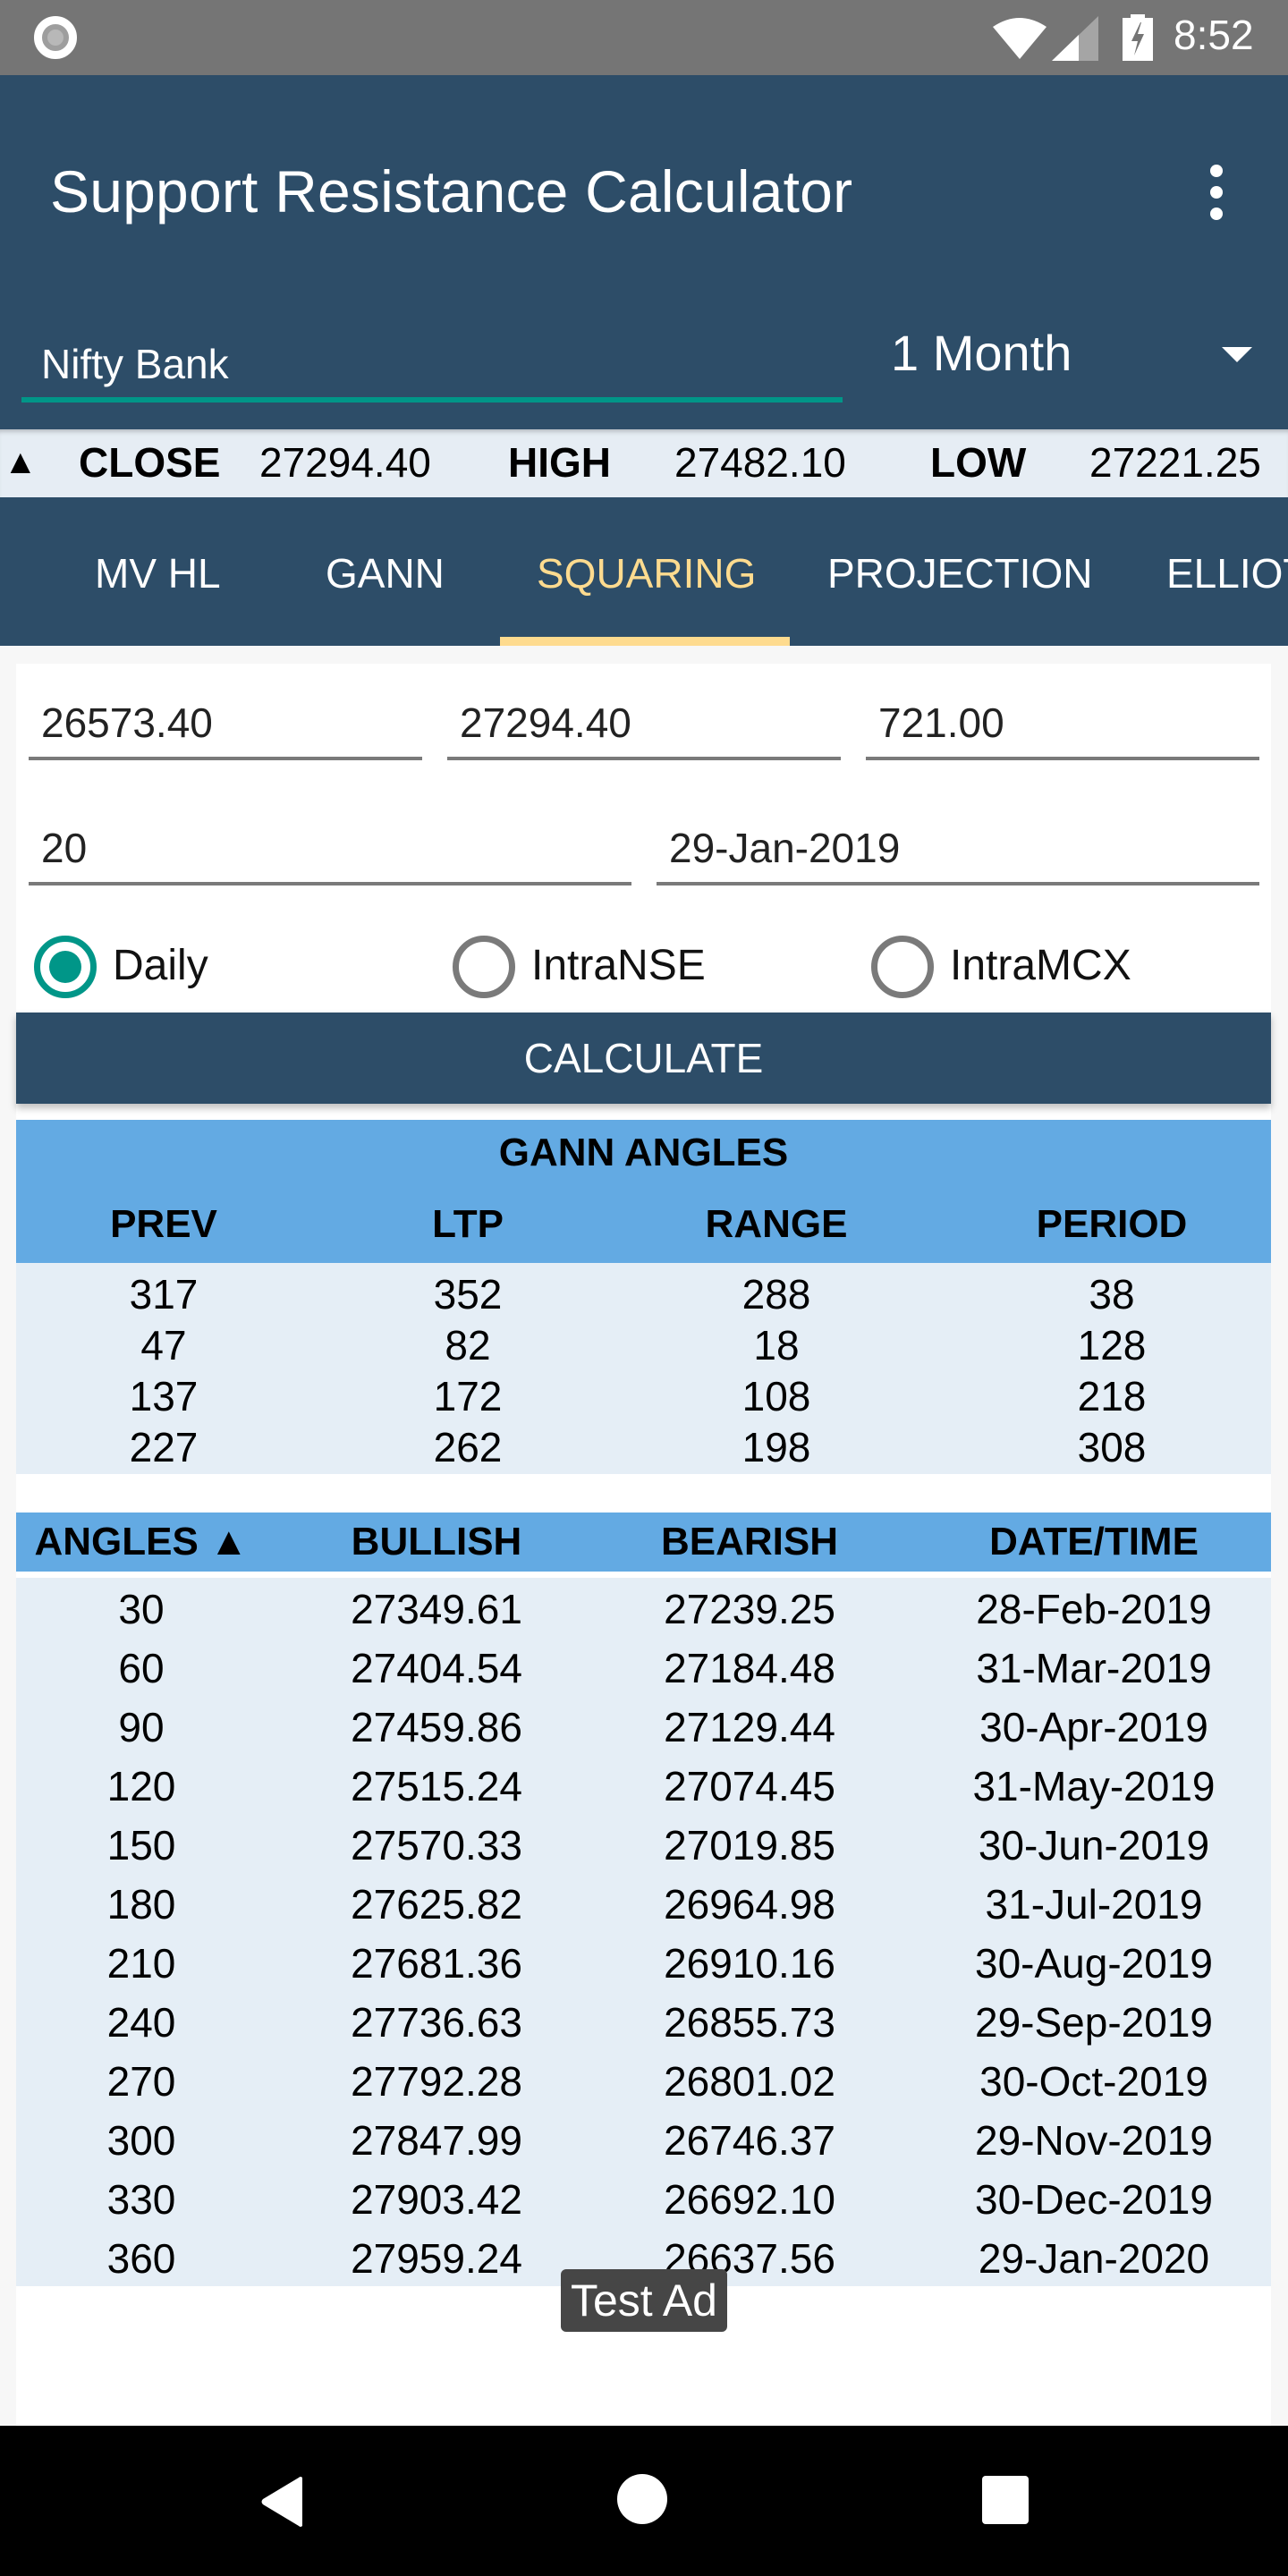 This screenshot has width=1288, height=2576. What do you see at coordinates (1138, 37) in the screenshot?
I see `battery-charging-icon` at bounding box center [1138, 37].